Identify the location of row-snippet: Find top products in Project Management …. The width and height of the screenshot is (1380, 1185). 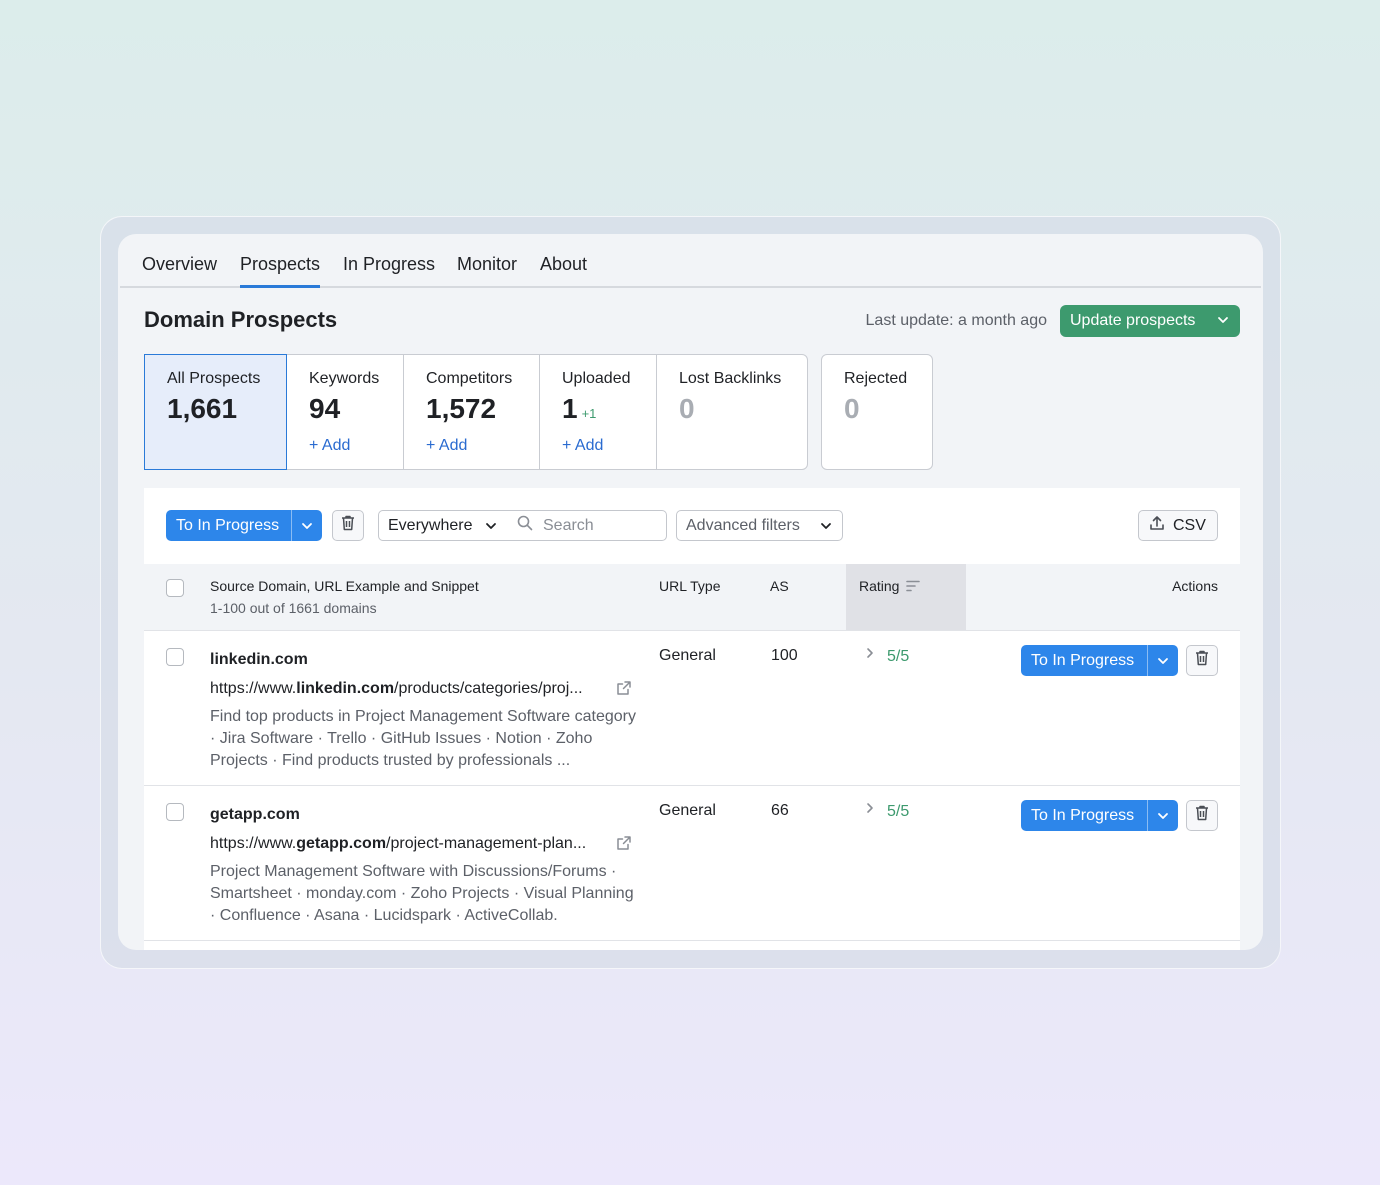
(423, 738).